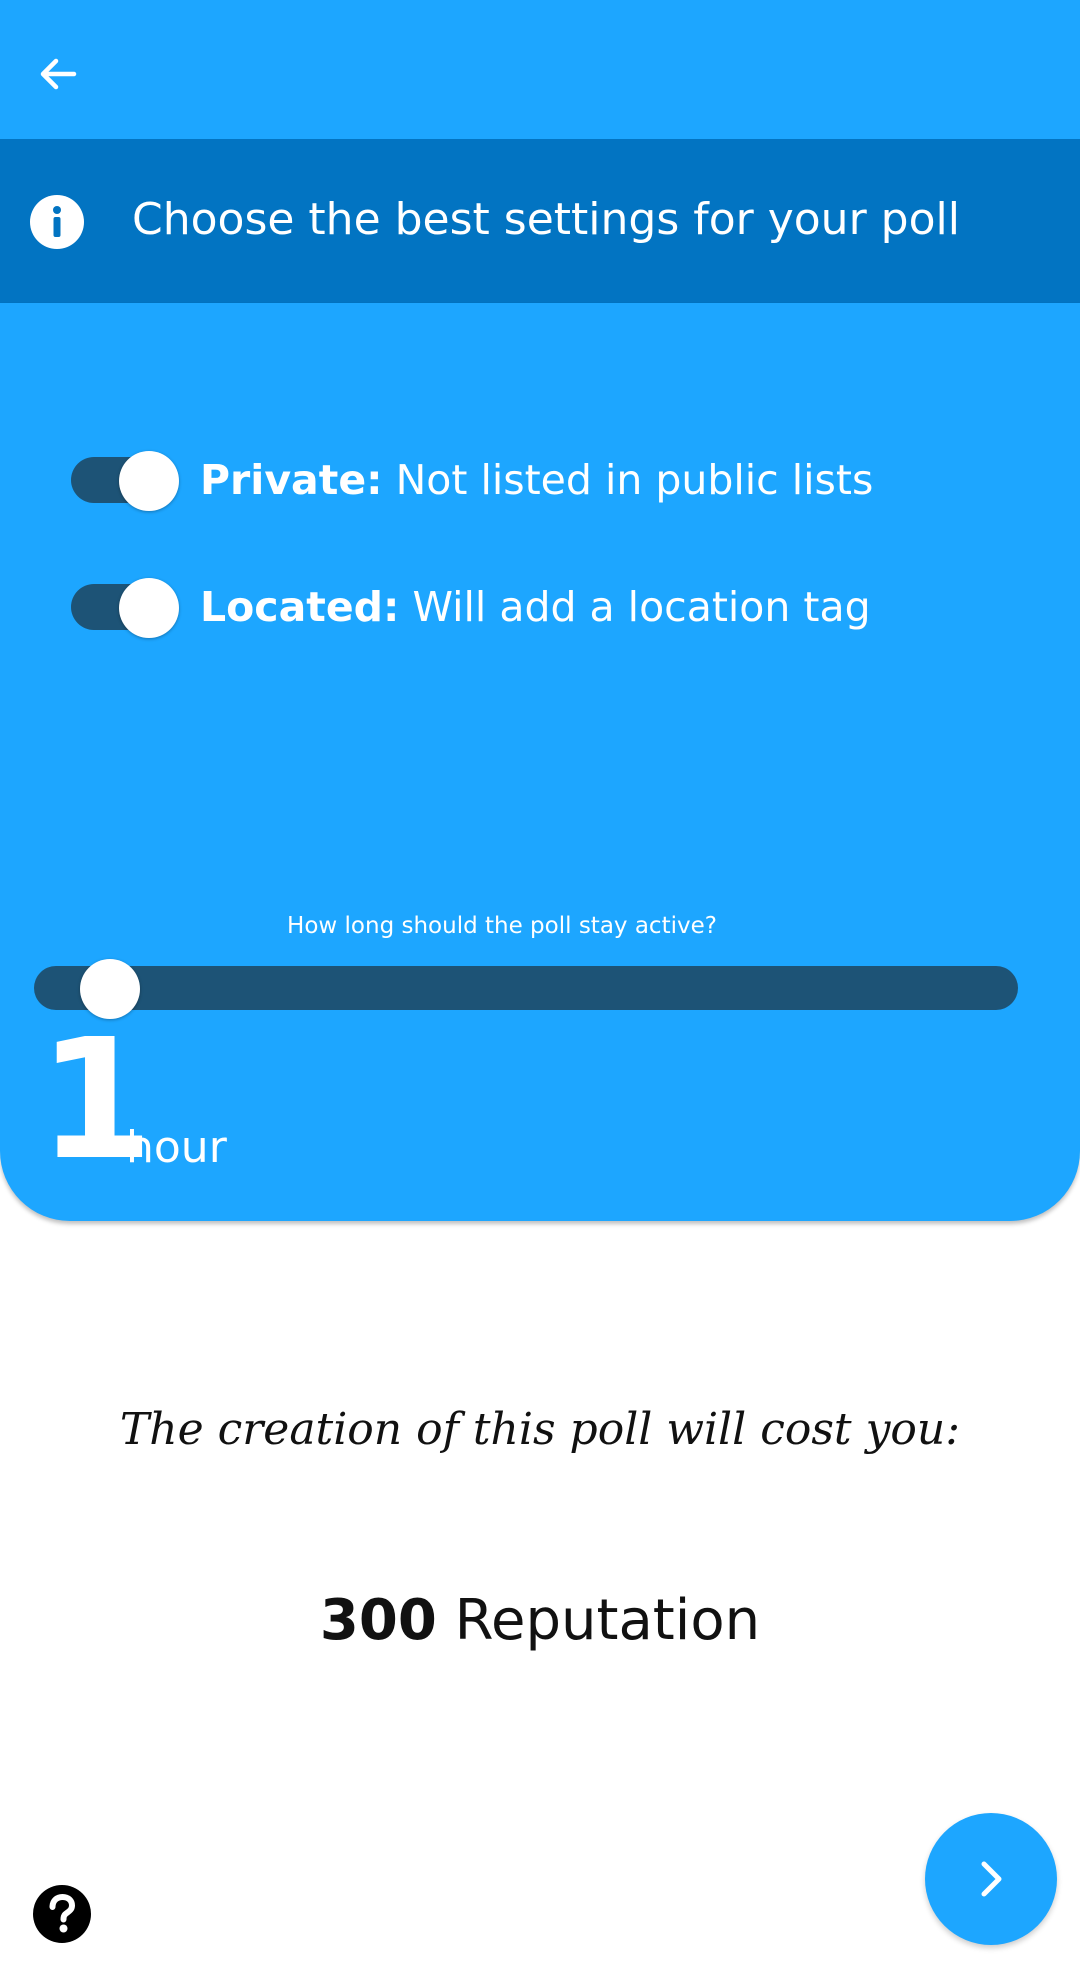 This screenshot has width=1080, height=1980. Describe the element at coordinates (502, 926) in the screenshot. I see `duration-question: How long should the poll stay active?` at that location.